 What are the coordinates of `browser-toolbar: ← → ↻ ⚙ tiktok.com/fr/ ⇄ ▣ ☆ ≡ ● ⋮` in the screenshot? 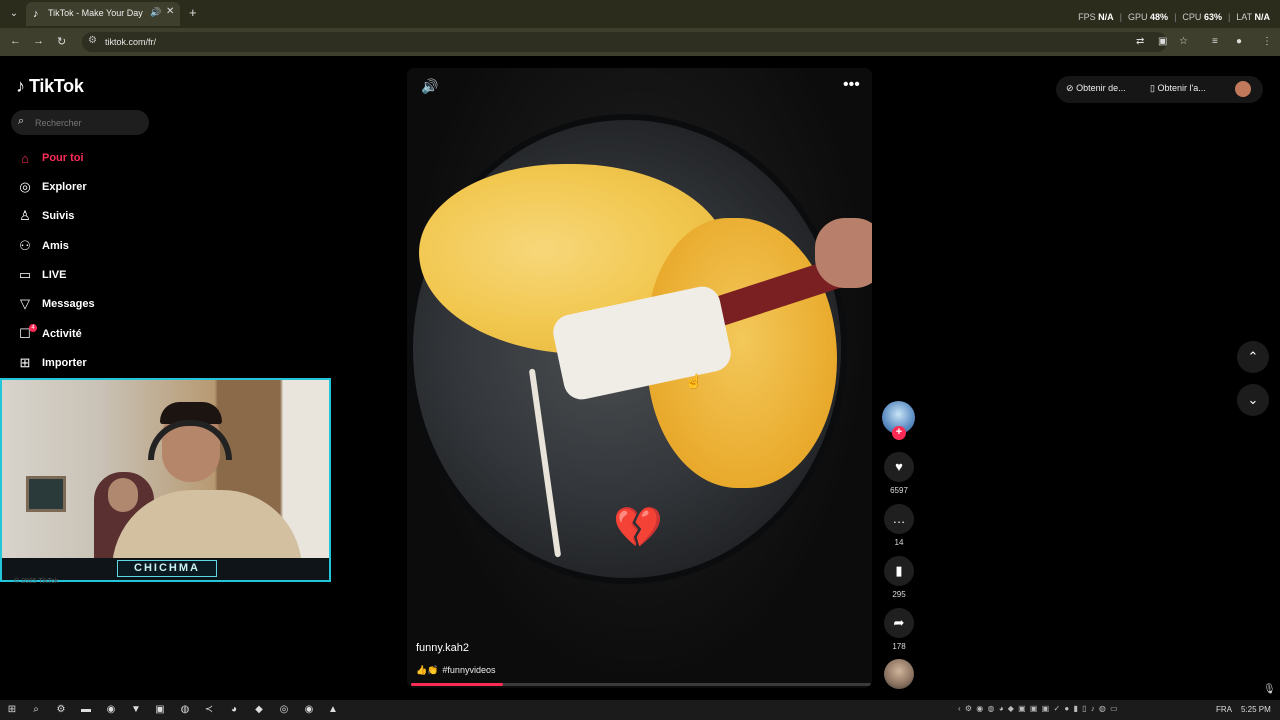 It's located at (640, 42).